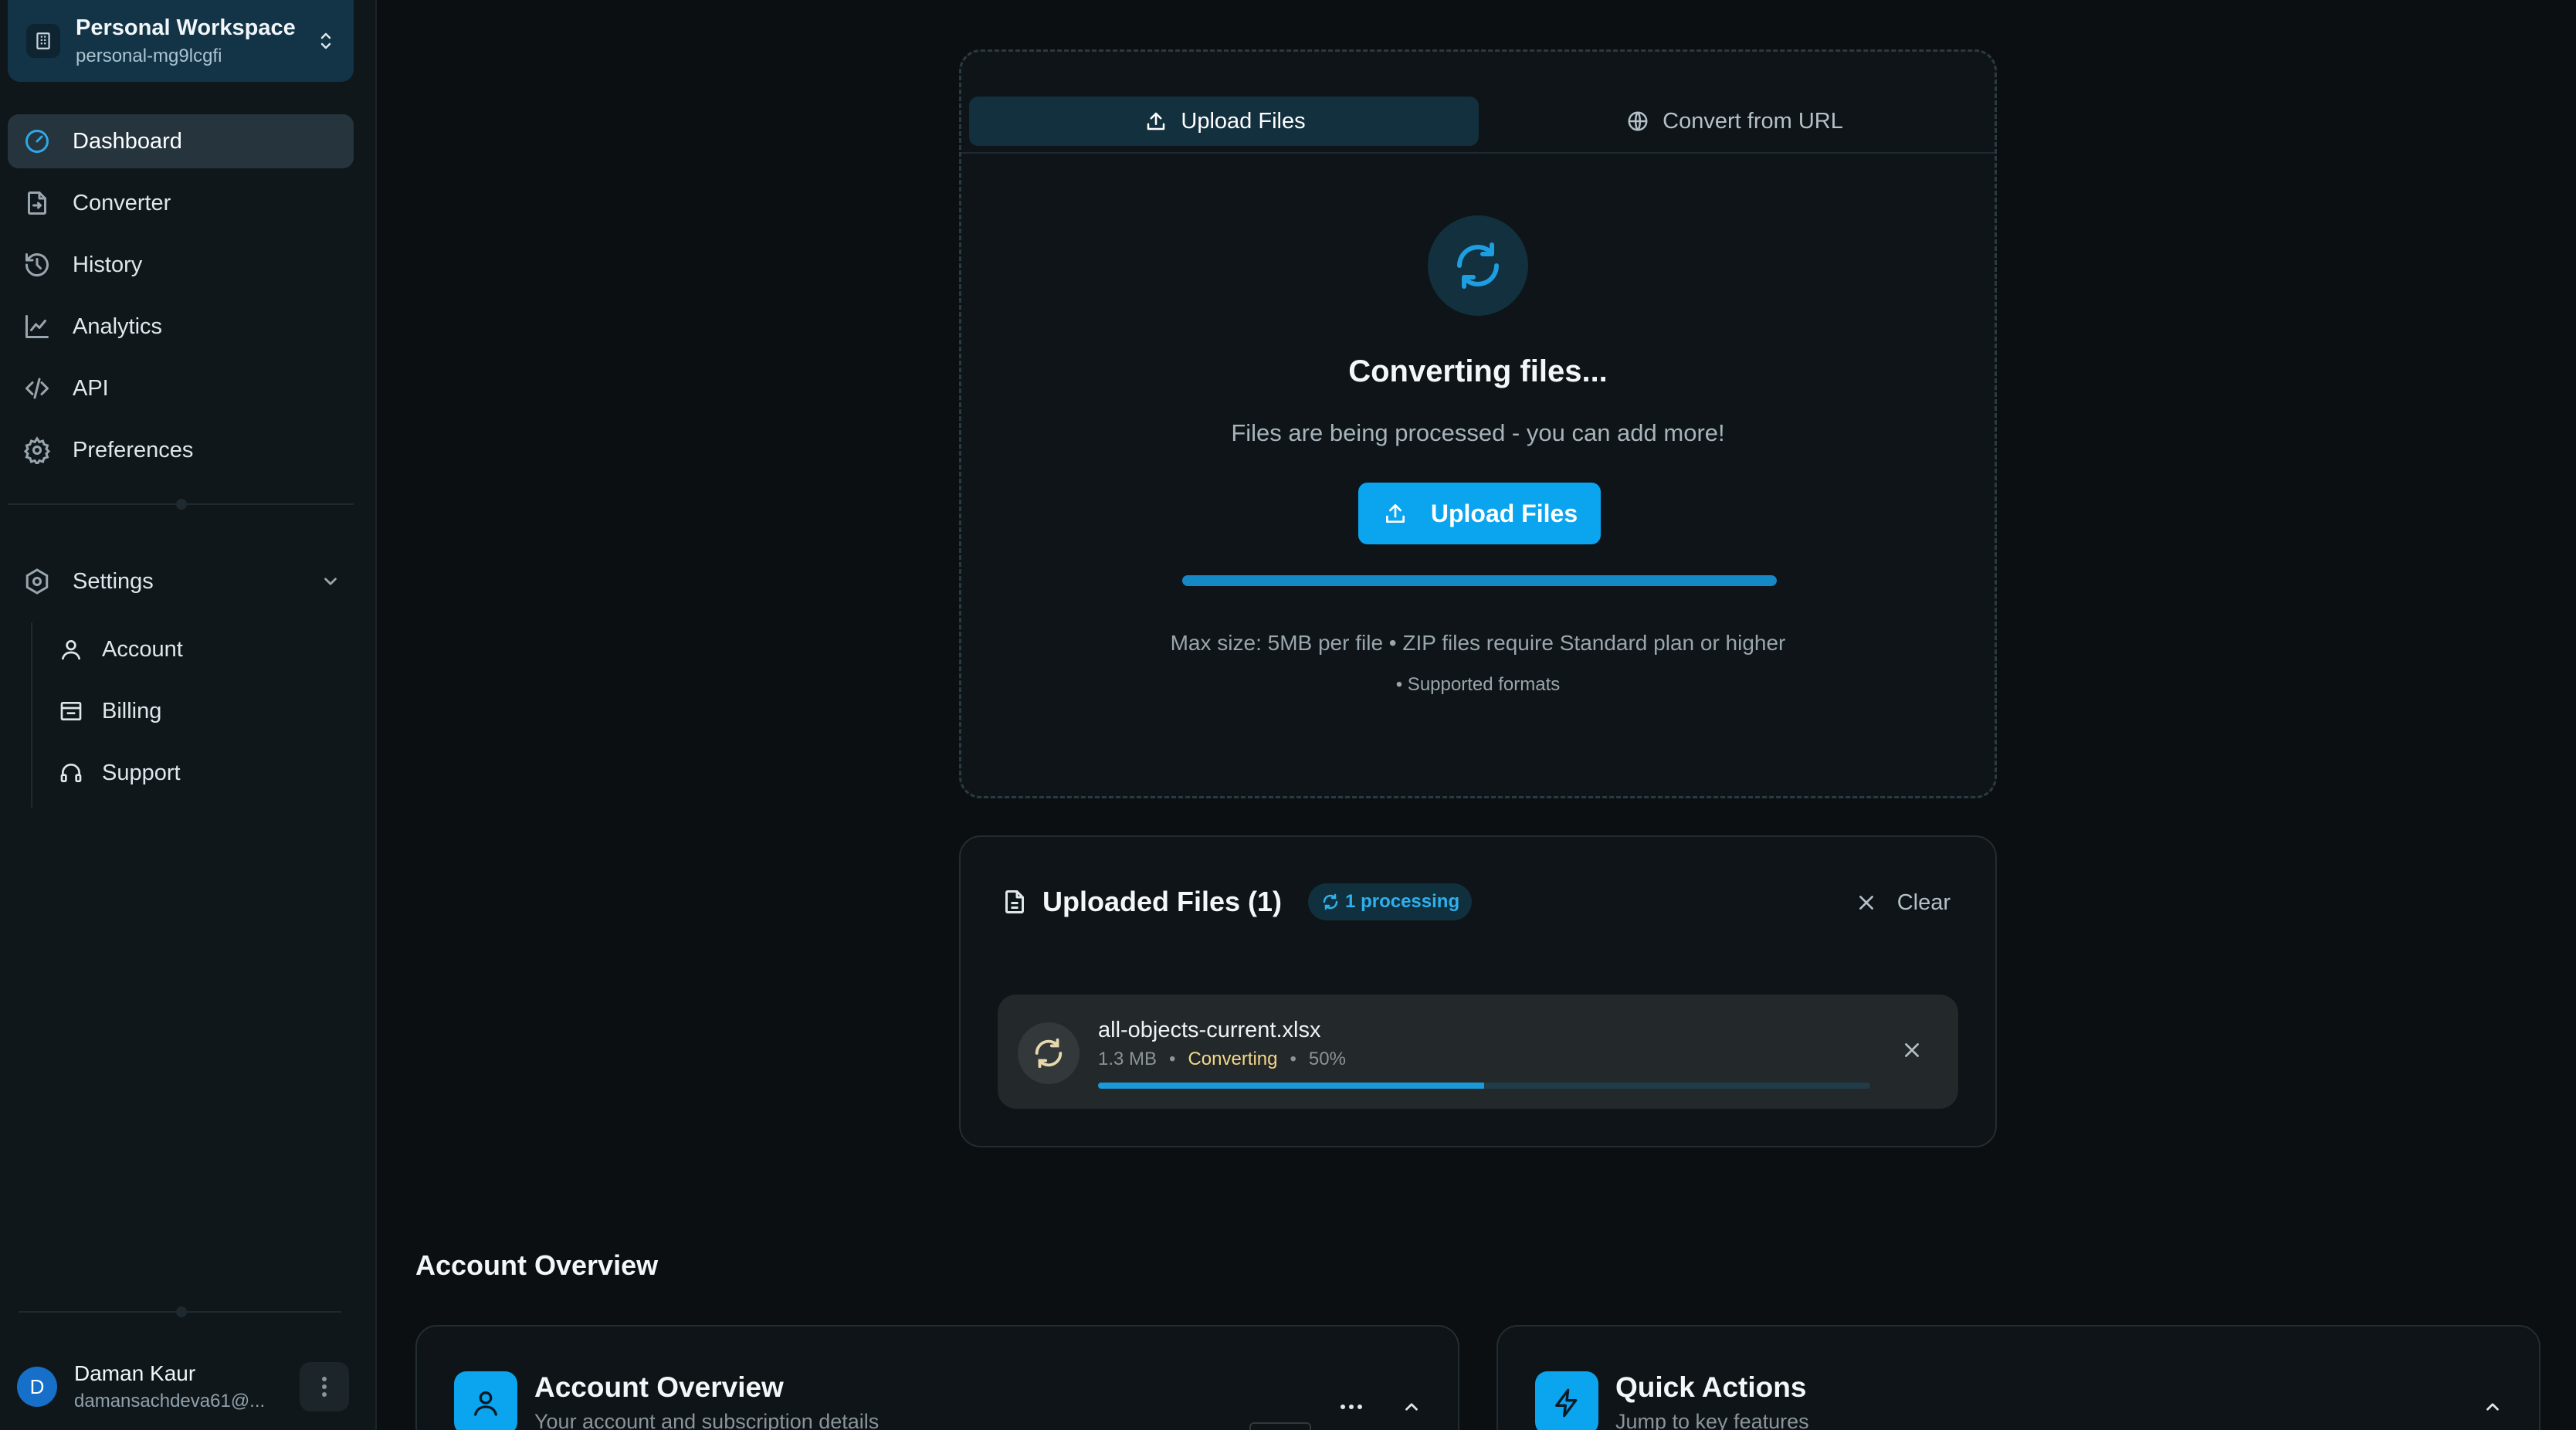 Image resolution: width=2576 pixels, height=1430 pixels. Describe the element at coordinates (37, 389) in the screenshot. I see `code-icon` at that location.